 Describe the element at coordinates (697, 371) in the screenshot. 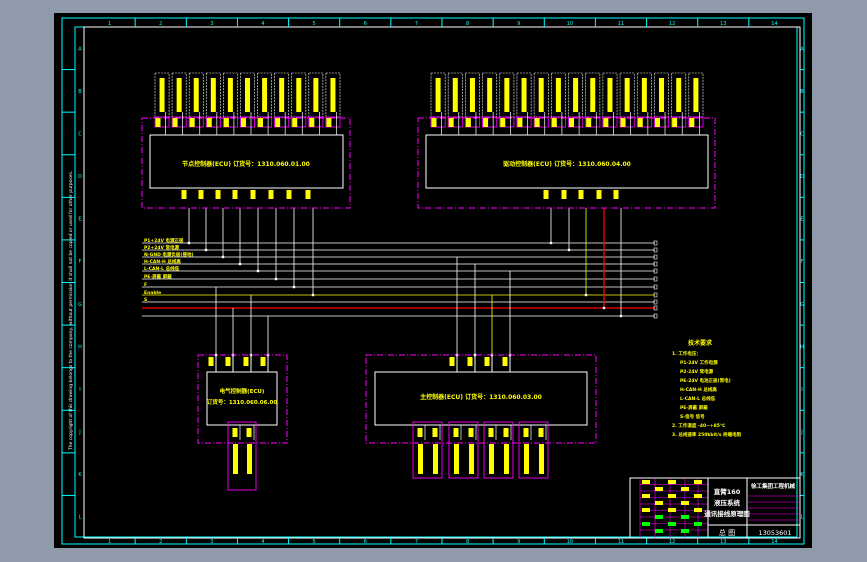

I see `note-line: P2-24V 常电源` at that location.